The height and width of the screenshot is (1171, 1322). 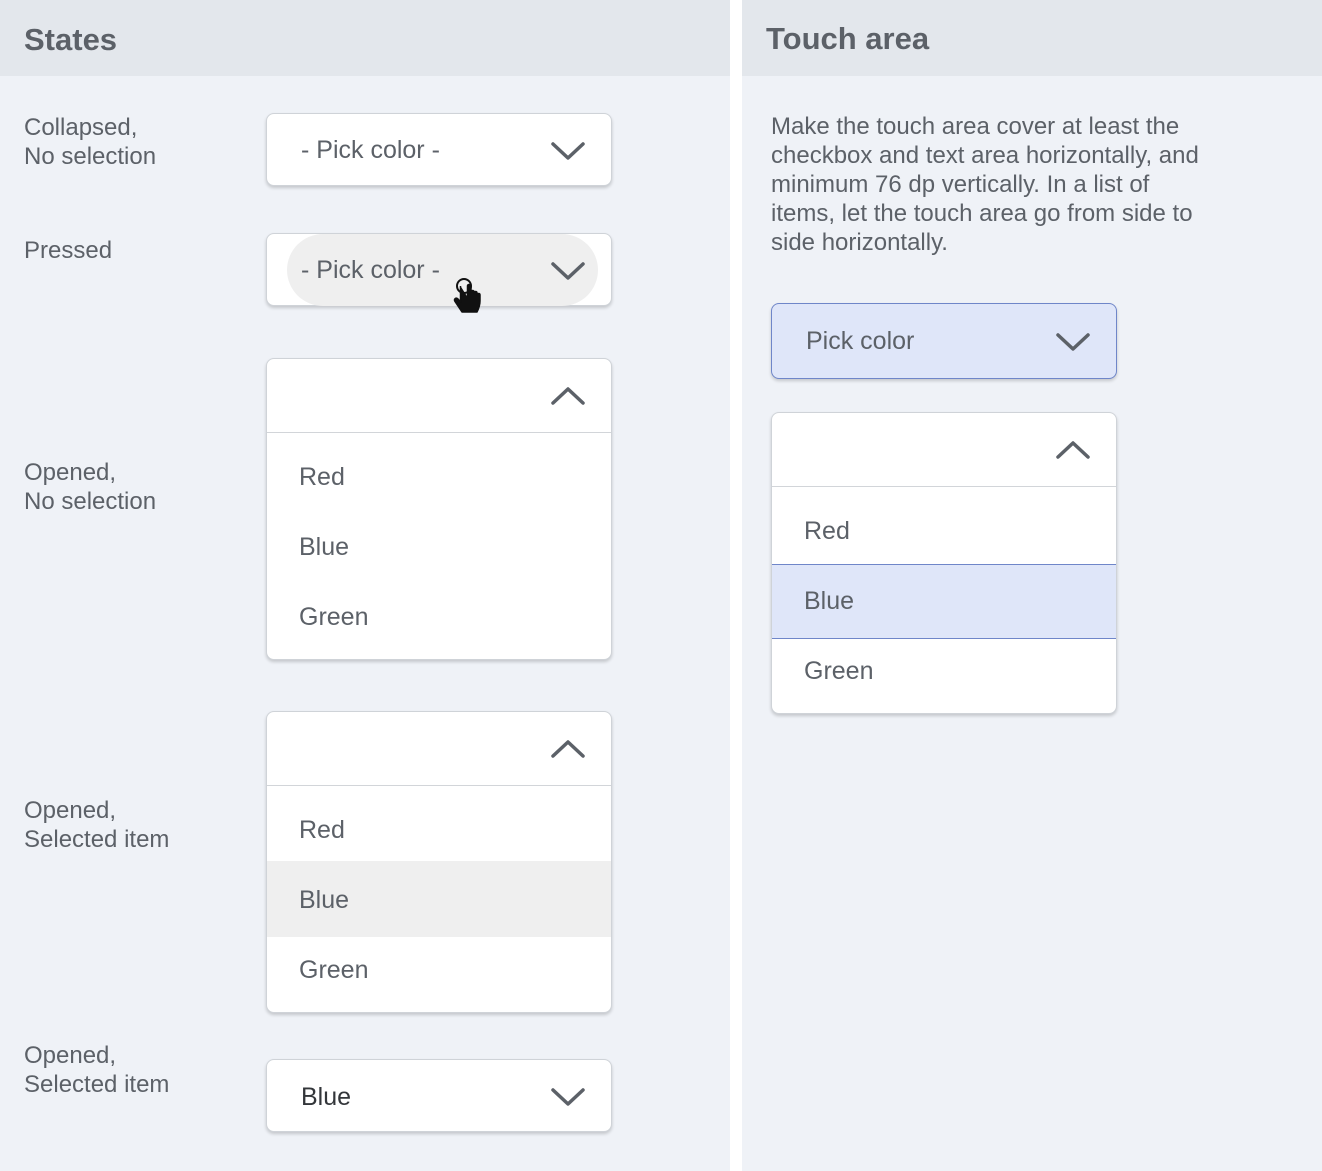 What do you see at coordinates (439, 548) in the screenshot?
I see `dropdown-option: Blue` at bounding box center [439, 548].